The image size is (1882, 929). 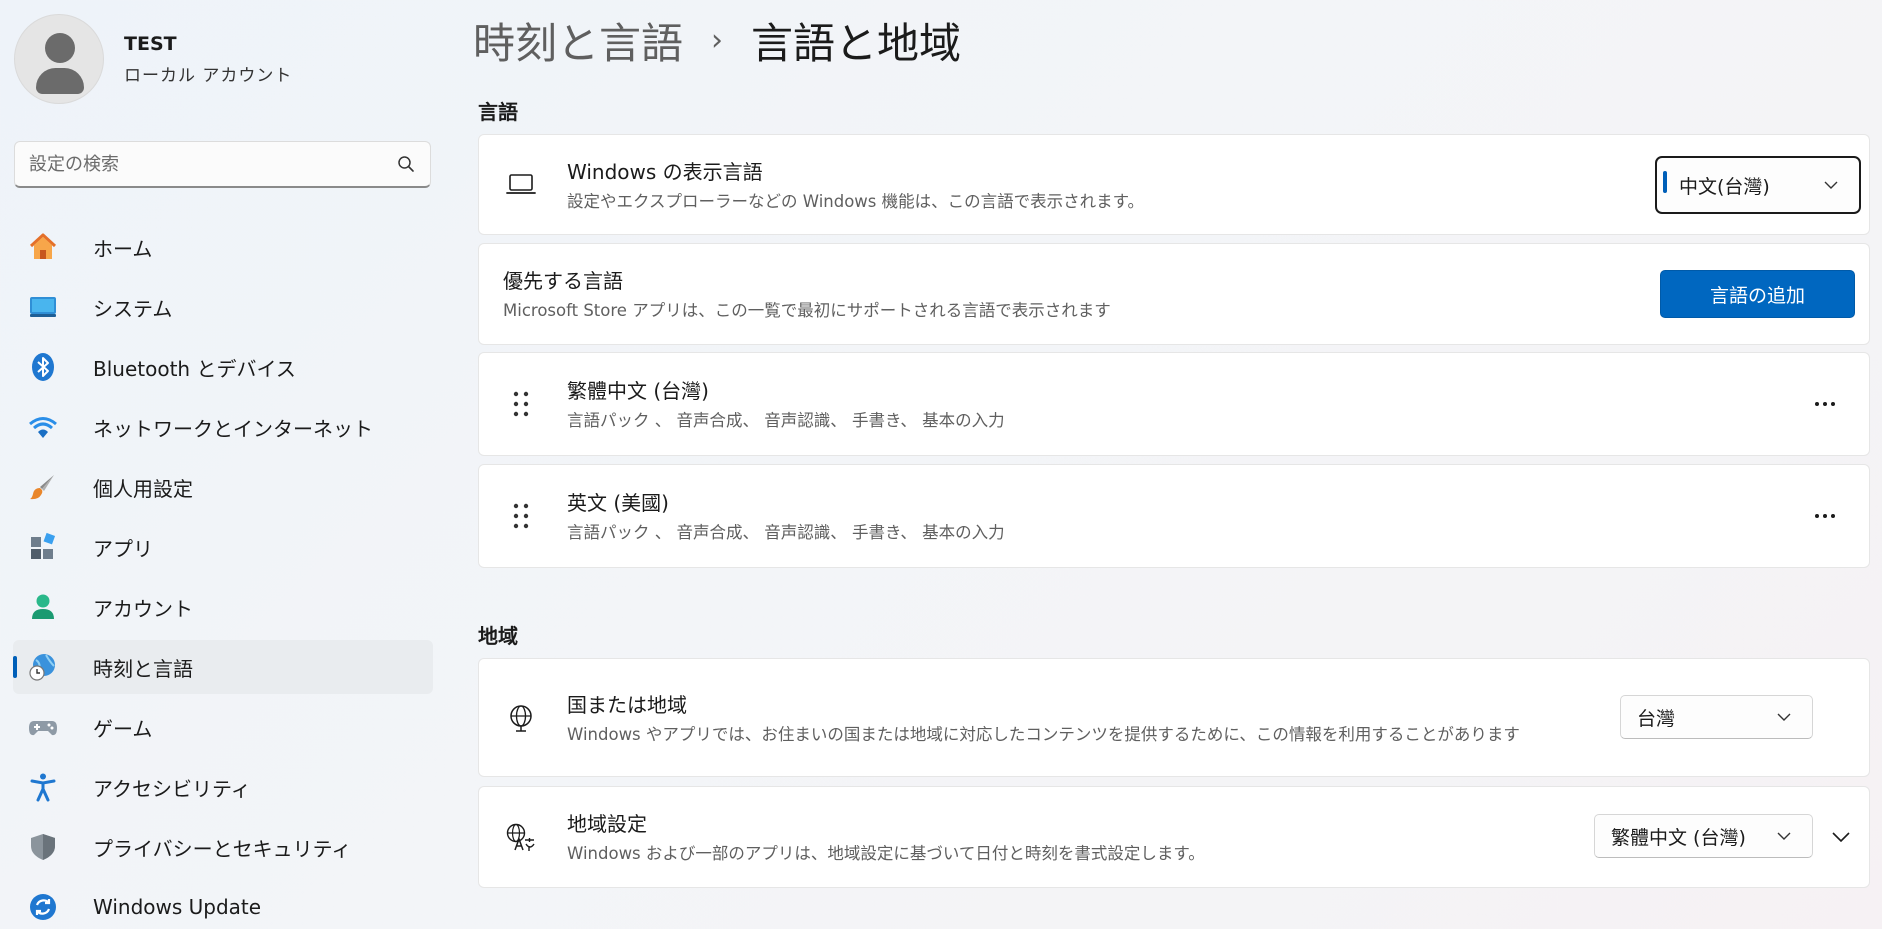 I want to click on sidebar-item-accessibility: アクセシビリティ, so click(x=223, y=787).